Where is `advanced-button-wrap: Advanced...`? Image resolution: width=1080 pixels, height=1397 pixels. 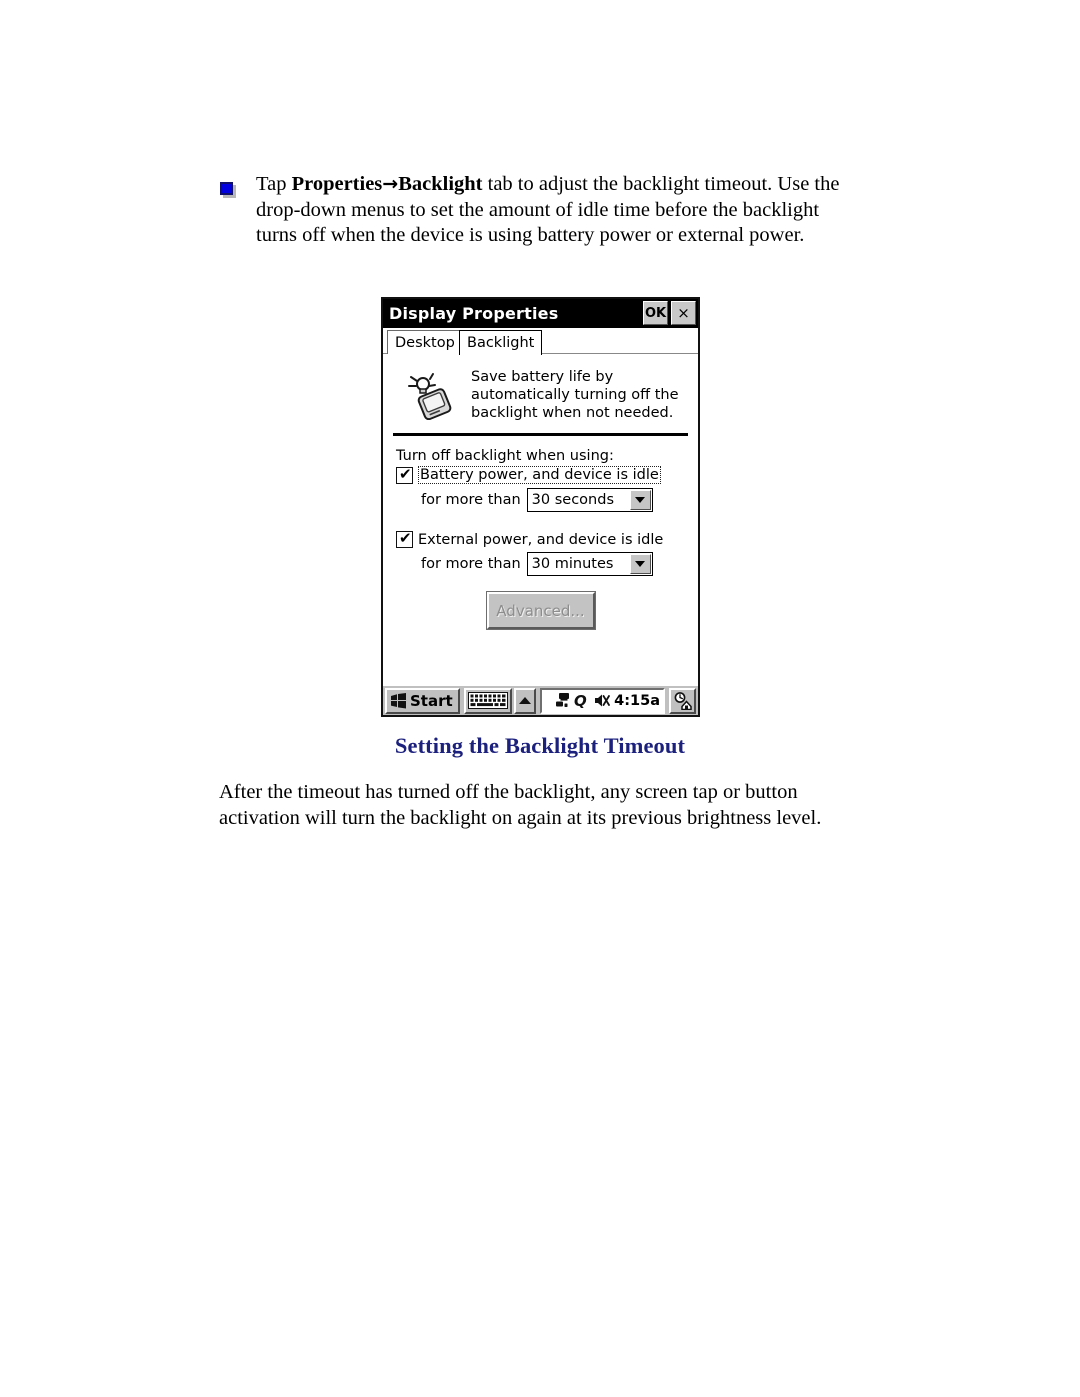 advanced-button-wrap: Advanced... is located at coordinates (540, 610).